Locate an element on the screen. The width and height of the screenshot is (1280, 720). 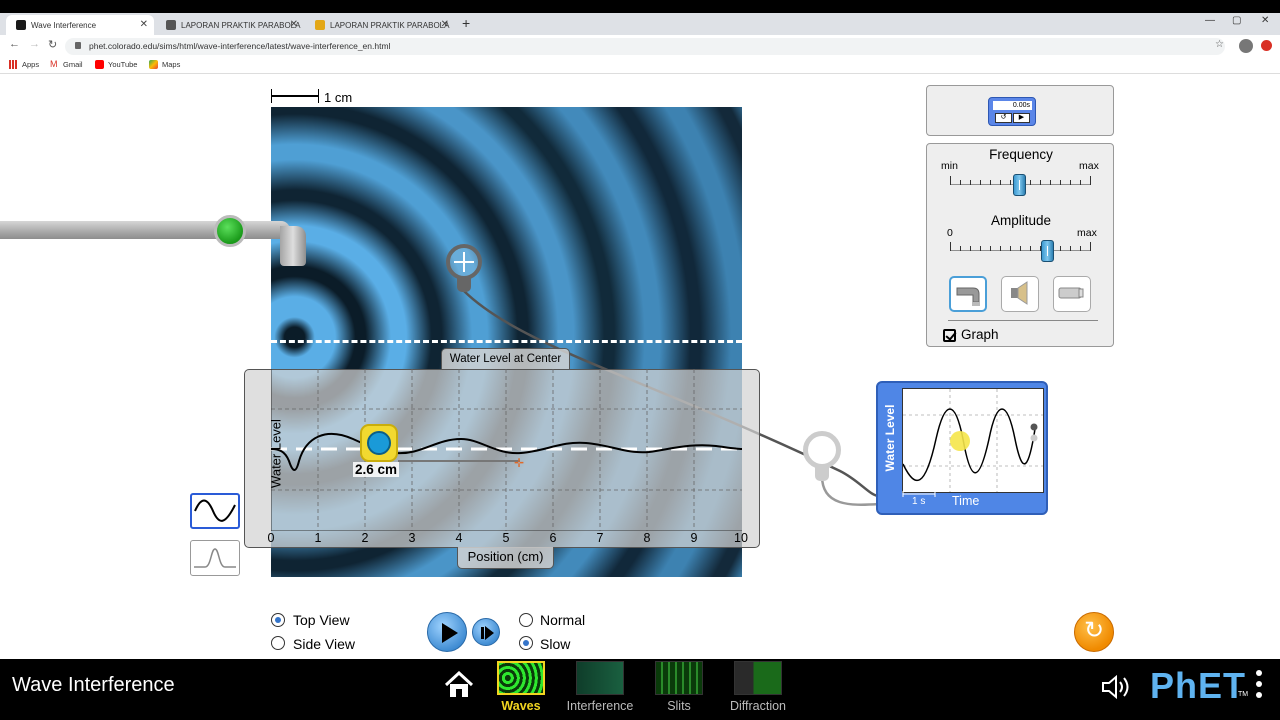
play-pause-button is located at coordinates (447, 632).